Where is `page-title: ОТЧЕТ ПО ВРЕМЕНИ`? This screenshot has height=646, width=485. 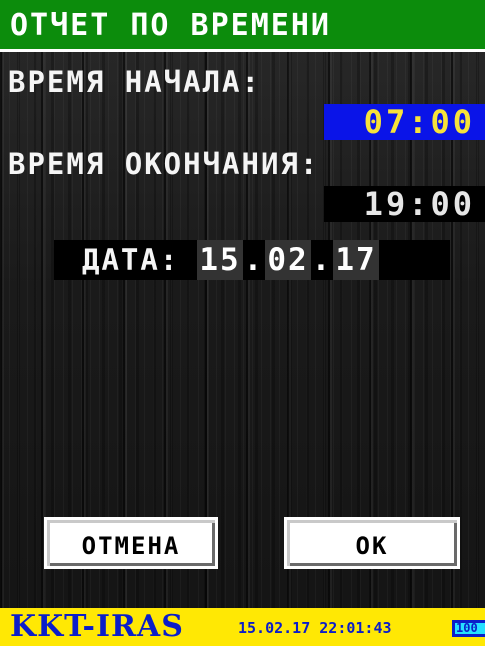 page-title: ОТЧЕТ ПО ВРЕМЕНИ is located at coordinates (170, 25).